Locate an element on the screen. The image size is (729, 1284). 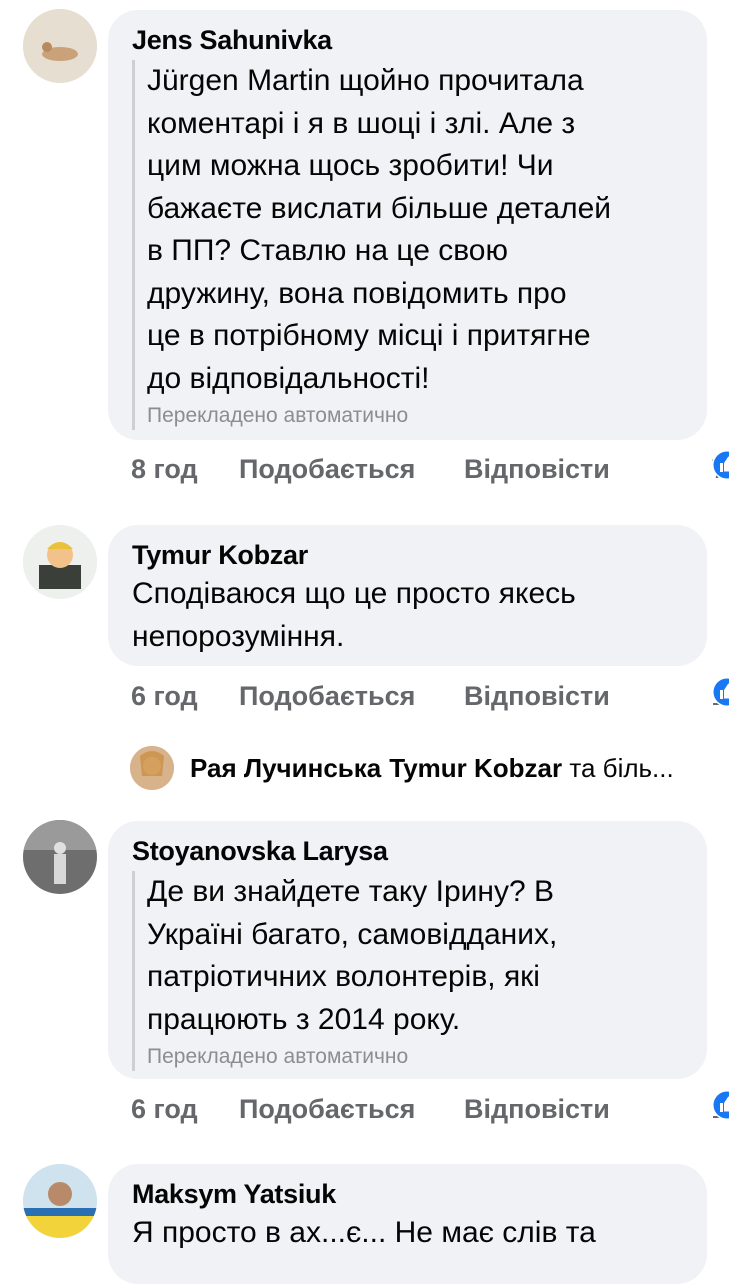
comment-author: Jens Sahunivka is located at coordinates (407, 40).